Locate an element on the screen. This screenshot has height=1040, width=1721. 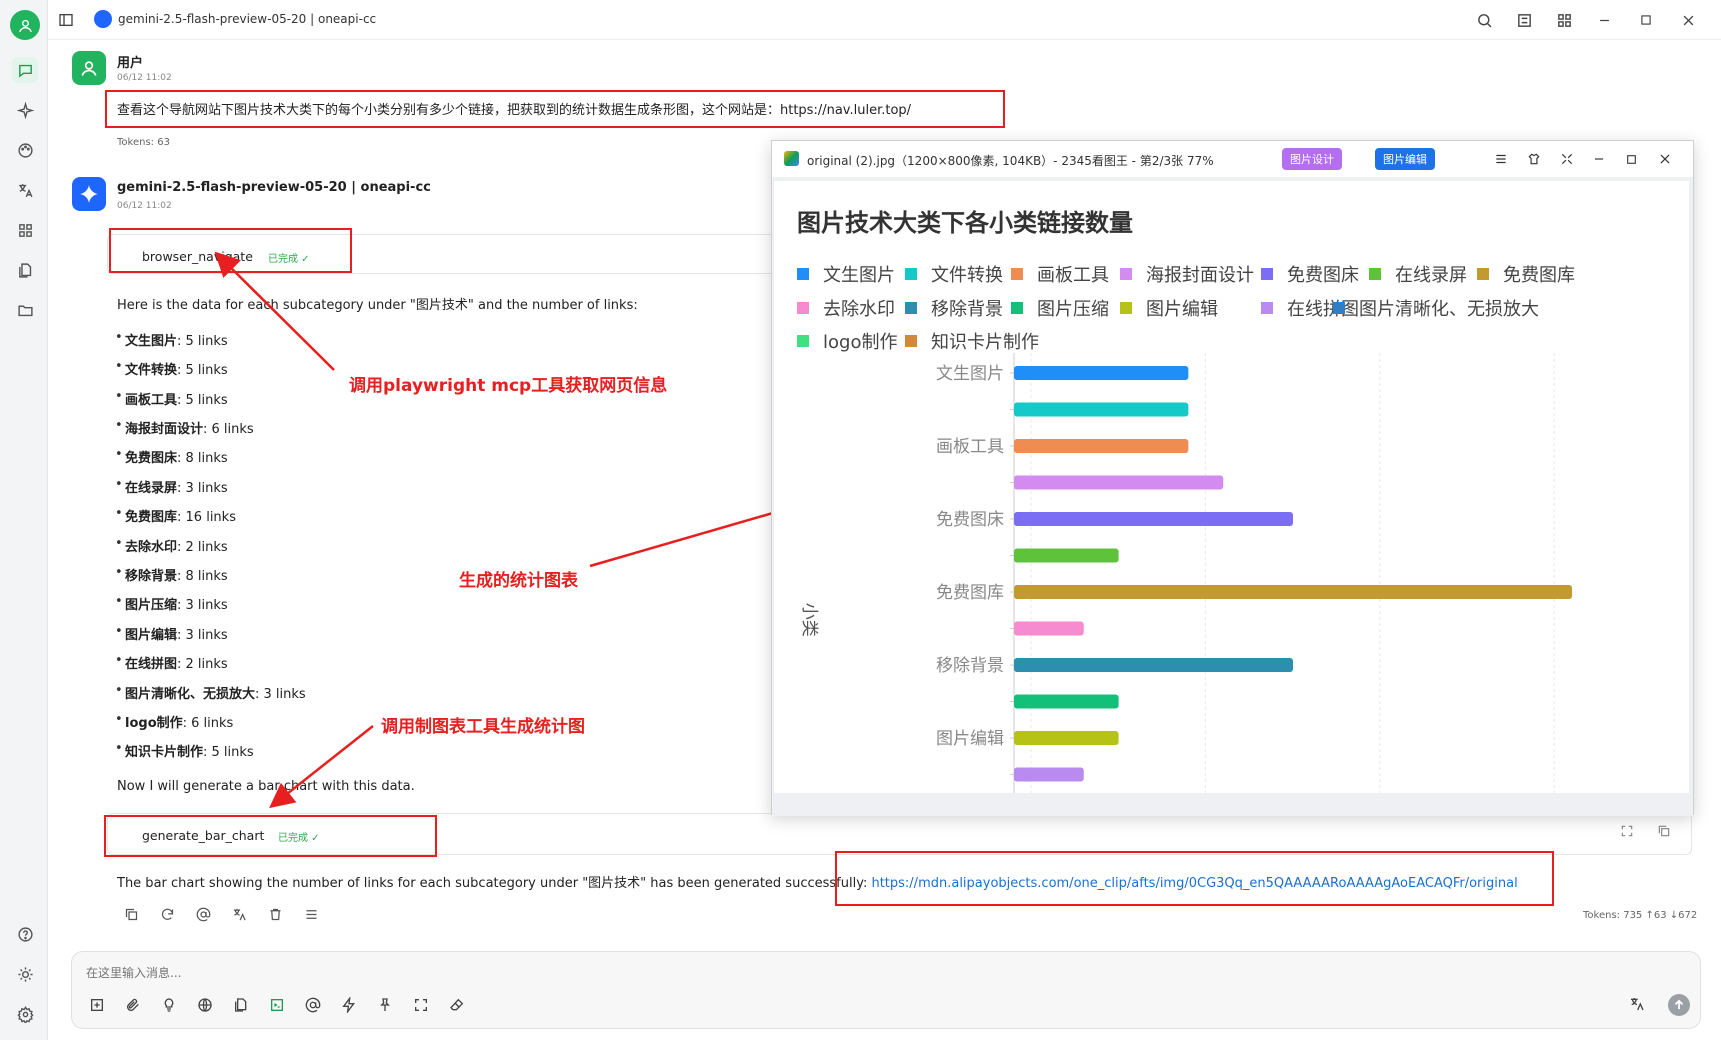
model-logo-icon is located at coordinates (103, 19).